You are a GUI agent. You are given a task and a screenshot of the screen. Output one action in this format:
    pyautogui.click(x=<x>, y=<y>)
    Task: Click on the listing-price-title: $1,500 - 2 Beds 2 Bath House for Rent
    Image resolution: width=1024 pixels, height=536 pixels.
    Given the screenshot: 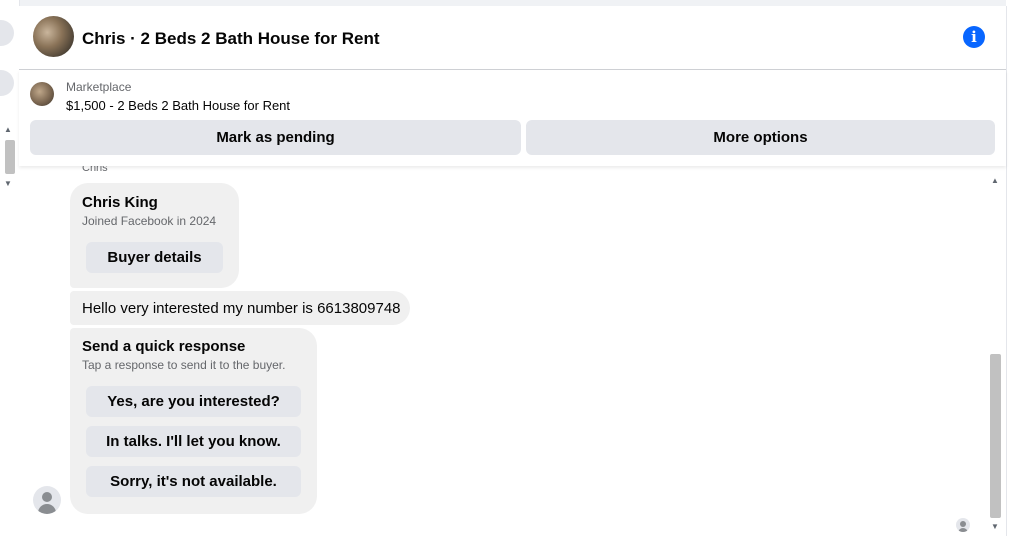 What is the action you would take?
    pyautogui.click(x=178, y=105)
    